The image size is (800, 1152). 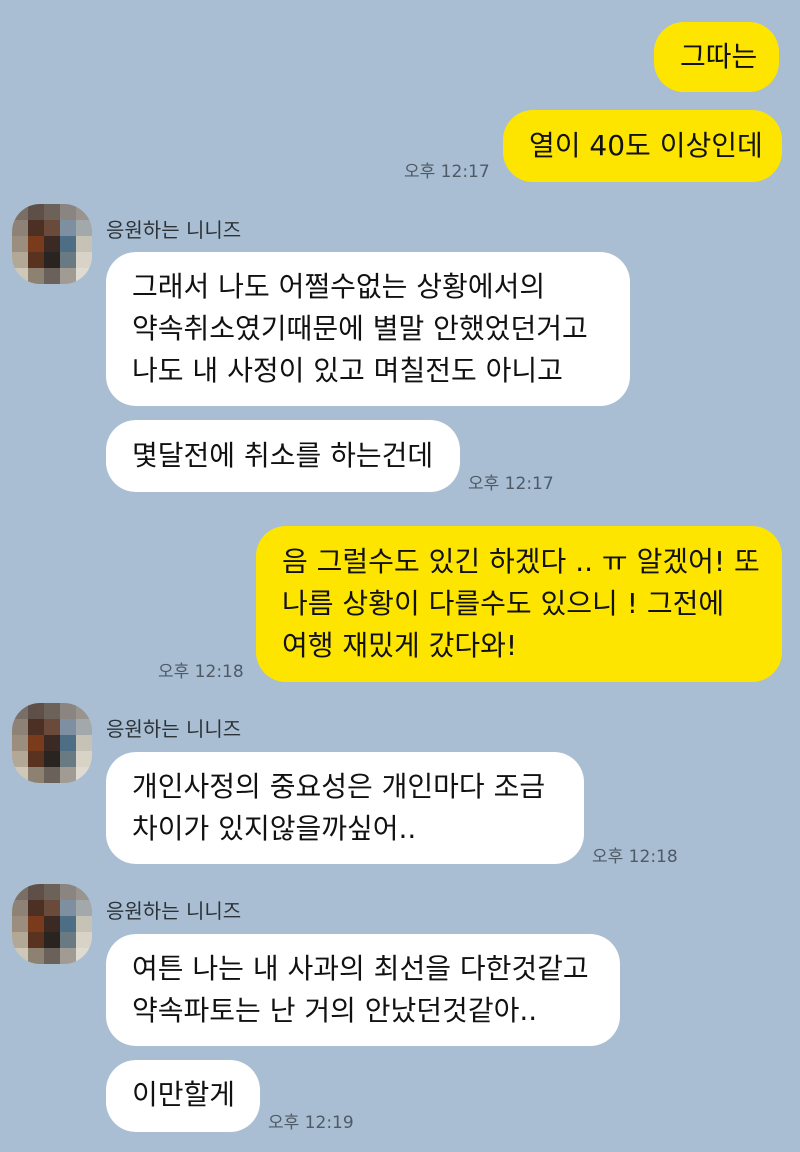 What do you see at coordinates (503, 603) in the screenshot?
I see `message-text-line: 나름 상황이 다를수도 있으니 ! 그전에` at bounding box center [503, 603].